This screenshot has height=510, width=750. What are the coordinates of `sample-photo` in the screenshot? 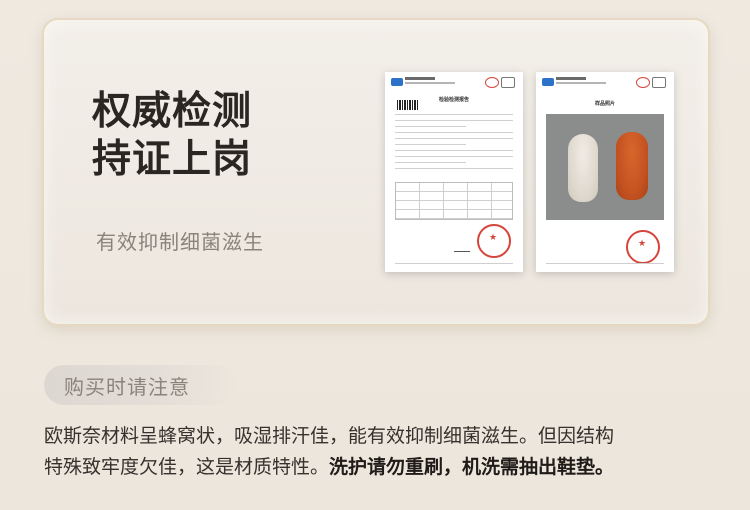 It's located at (605, 167).